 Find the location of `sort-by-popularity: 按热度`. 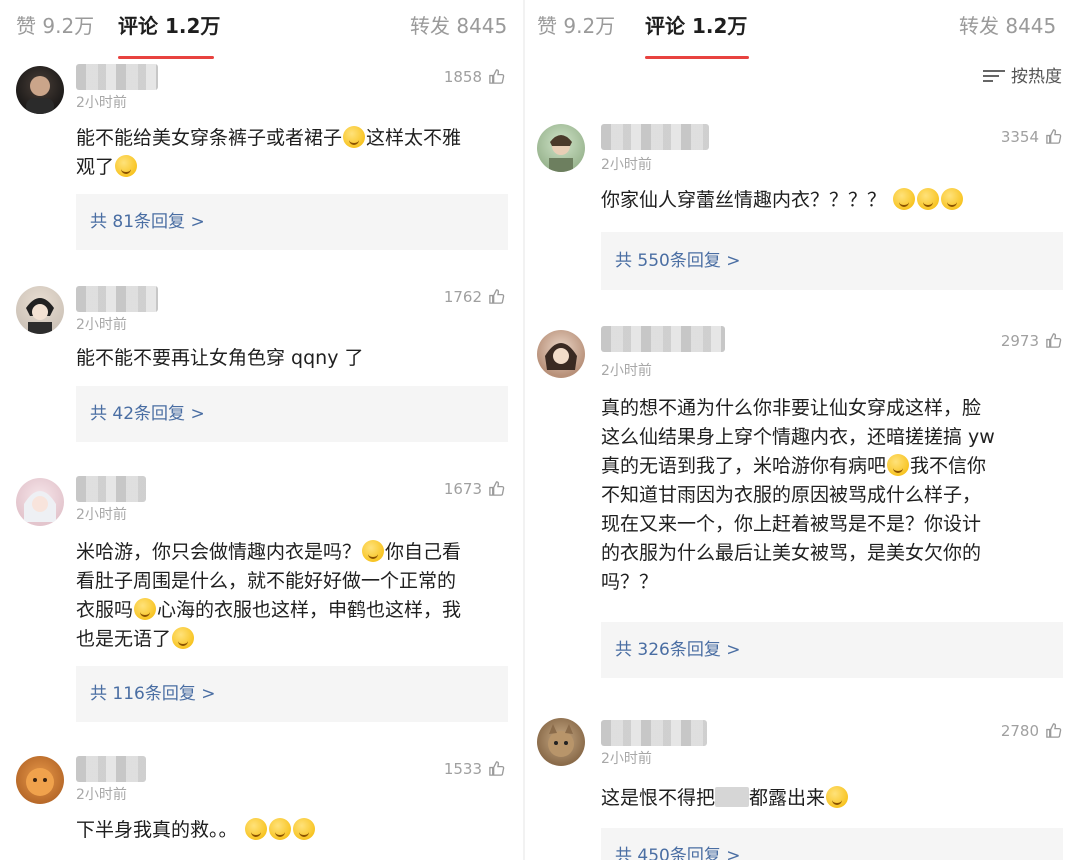

sort-by-popularity: 按热度 is located at coordinates (1022, 74).